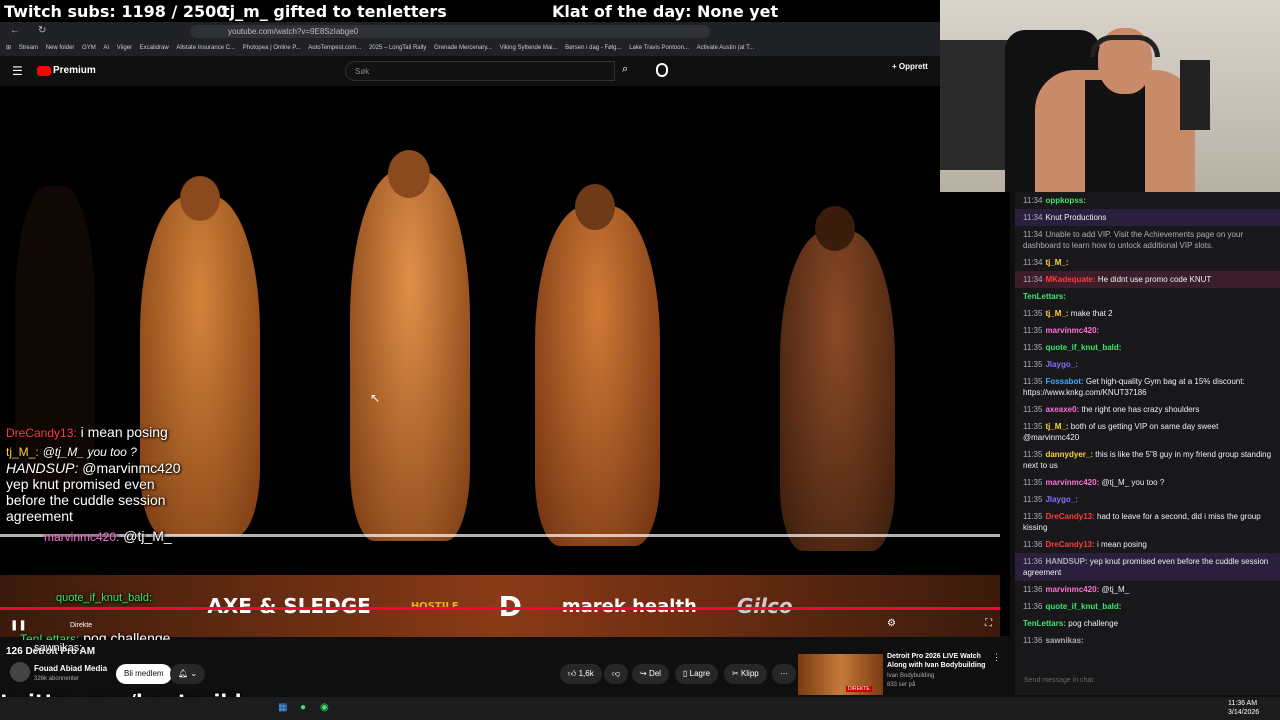 The image size is (1280, 720). What do you see at coordinates (334, 11) in the screenshot?
I see `gift-notice: tj_m_ gifted to tenletters` at bounding box center [334, 11].